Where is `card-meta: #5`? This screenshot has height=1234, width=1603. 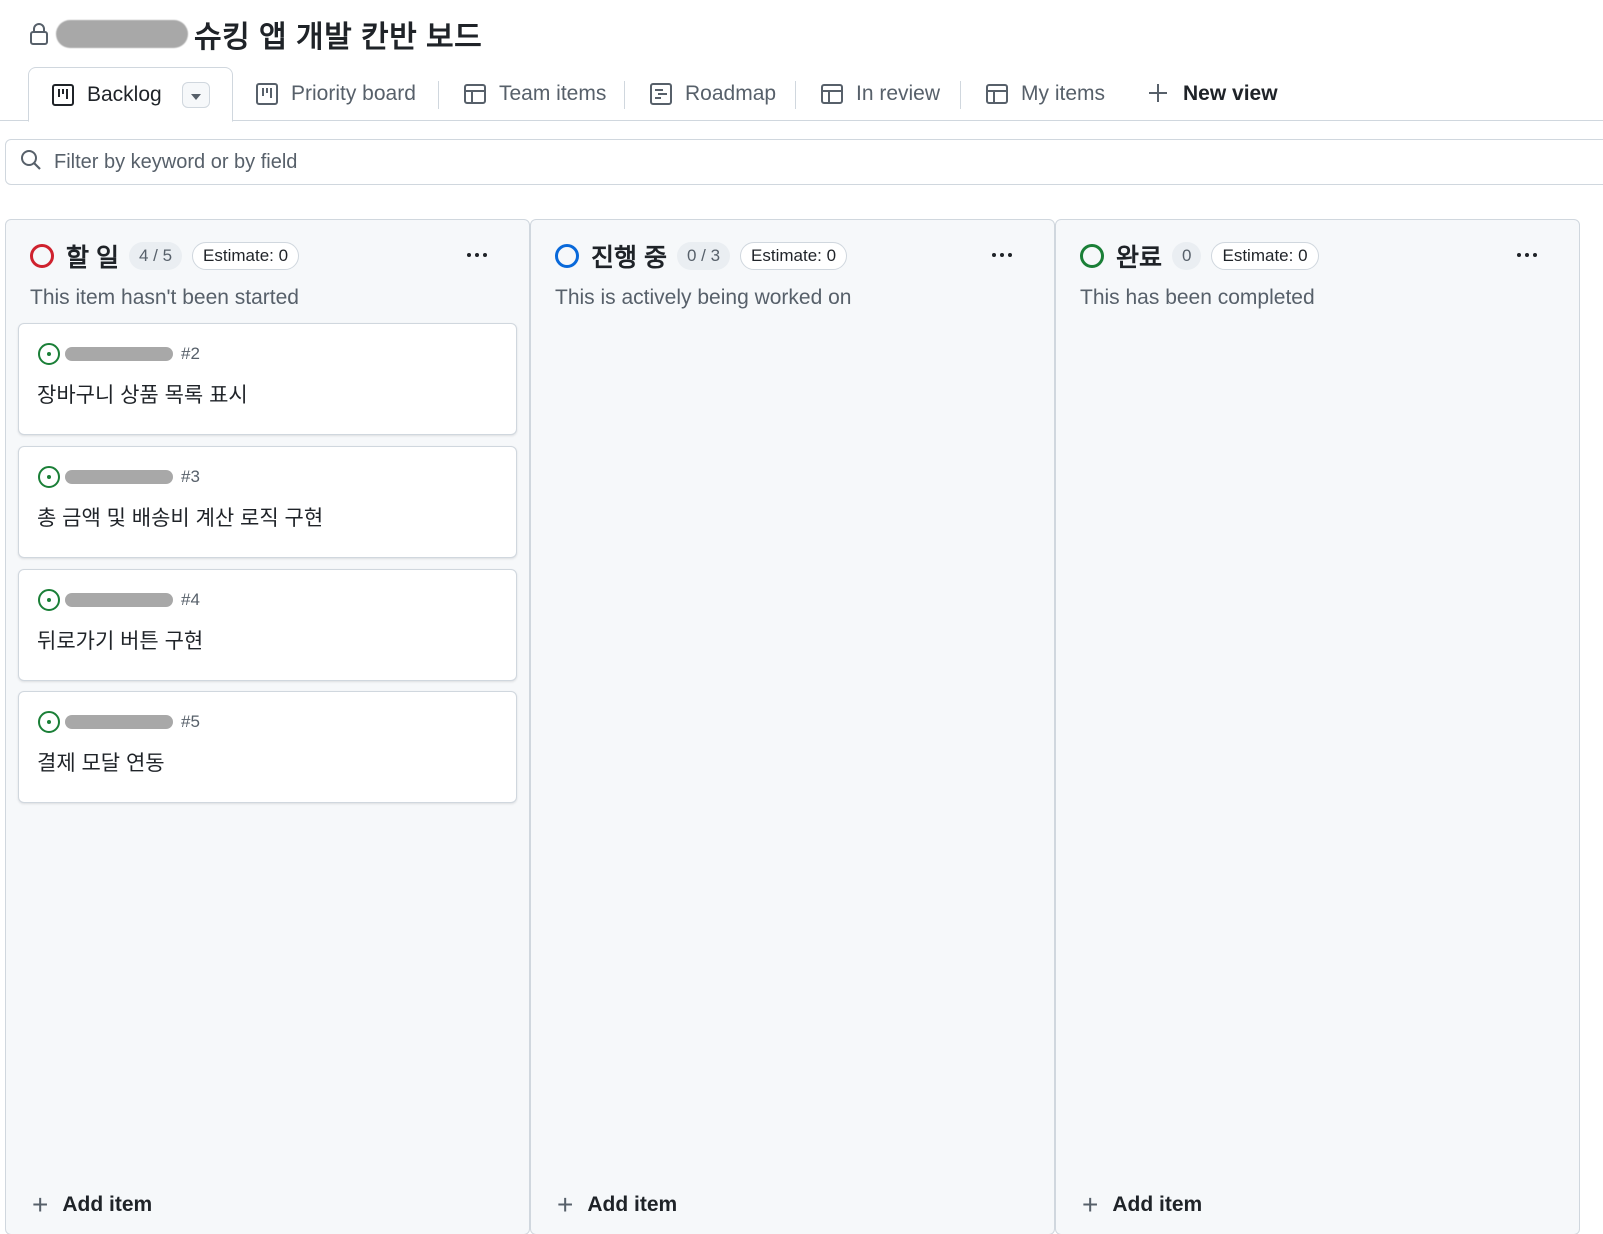
card-meta: #5 is located at coordinates (118, 722).